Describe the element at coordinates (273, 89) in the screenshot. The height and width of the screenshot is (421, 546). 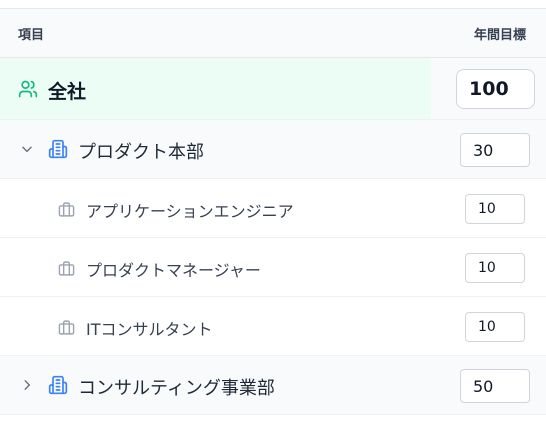
I see `company-row: 全社 100` at that location.